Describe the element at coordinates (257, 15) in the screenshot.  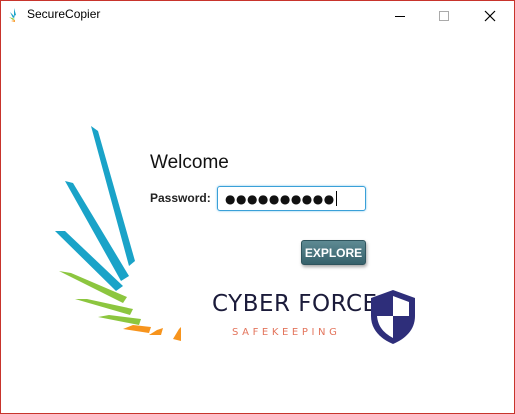
I see `title-bar: SecureCopier` at that location.